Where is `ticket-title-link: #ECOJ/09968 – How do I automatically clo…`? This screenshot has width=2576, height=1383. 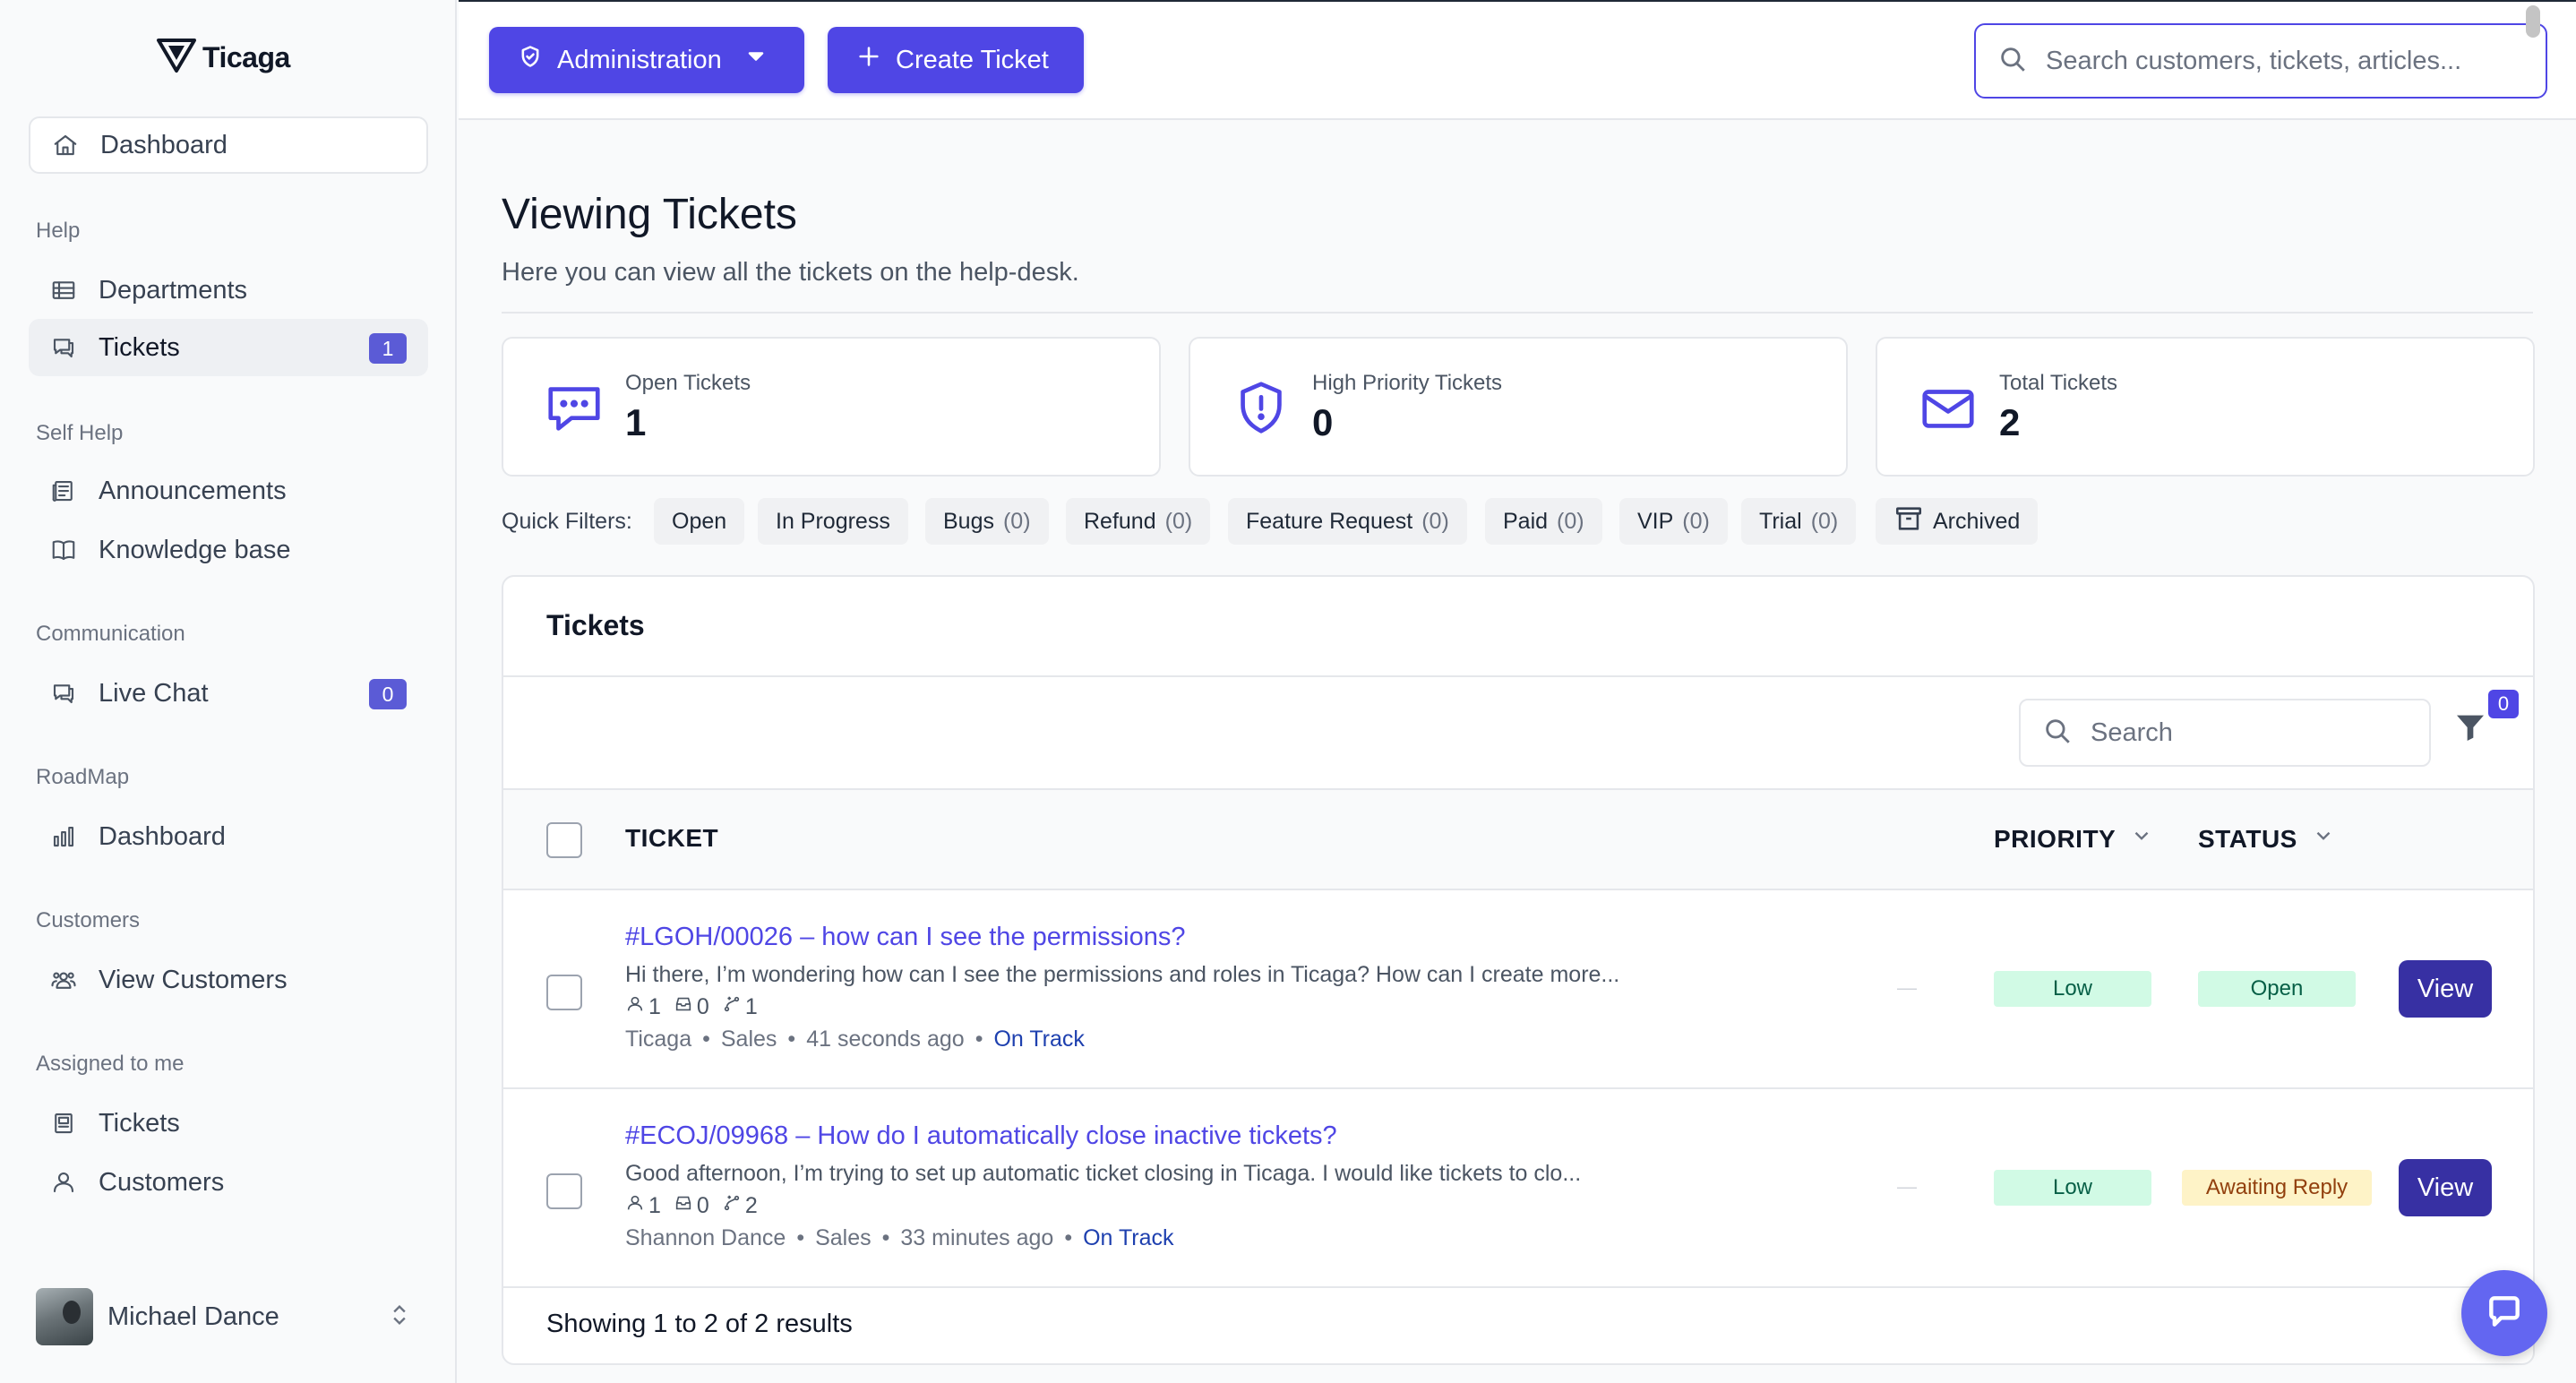
ticket-title-link: #ECOJ/09968 – How do I automatically clo… is located at coordinates (981, 1136).